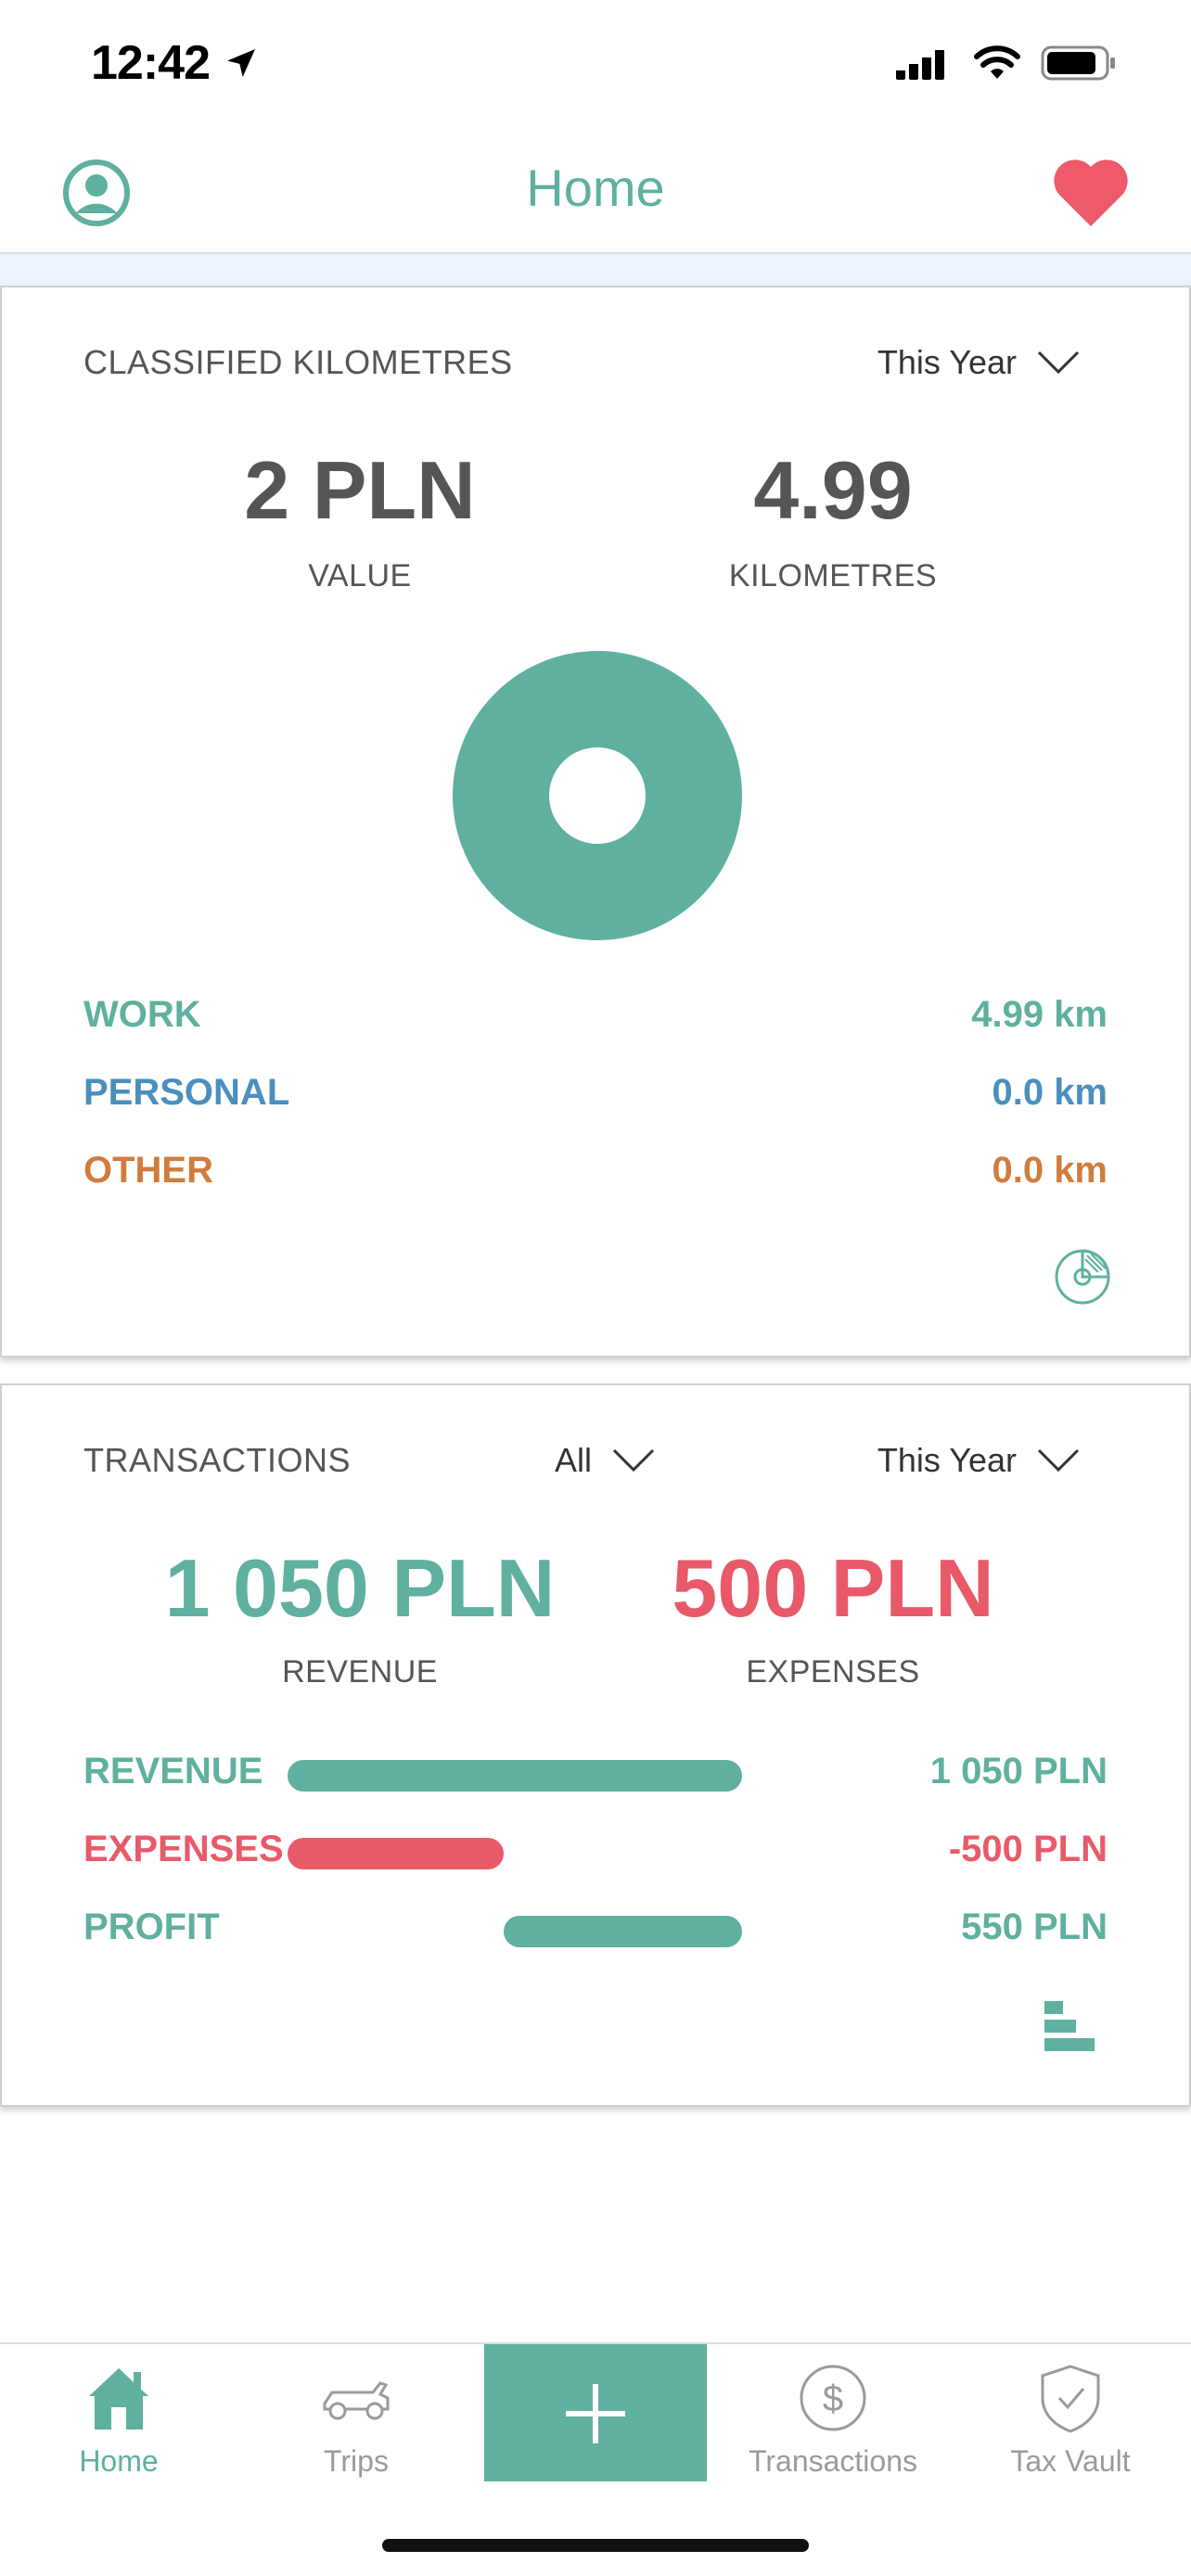  Describe the element at coordinates (241, 63) in the screenshot. I see `location-arrow-icon` at that location.